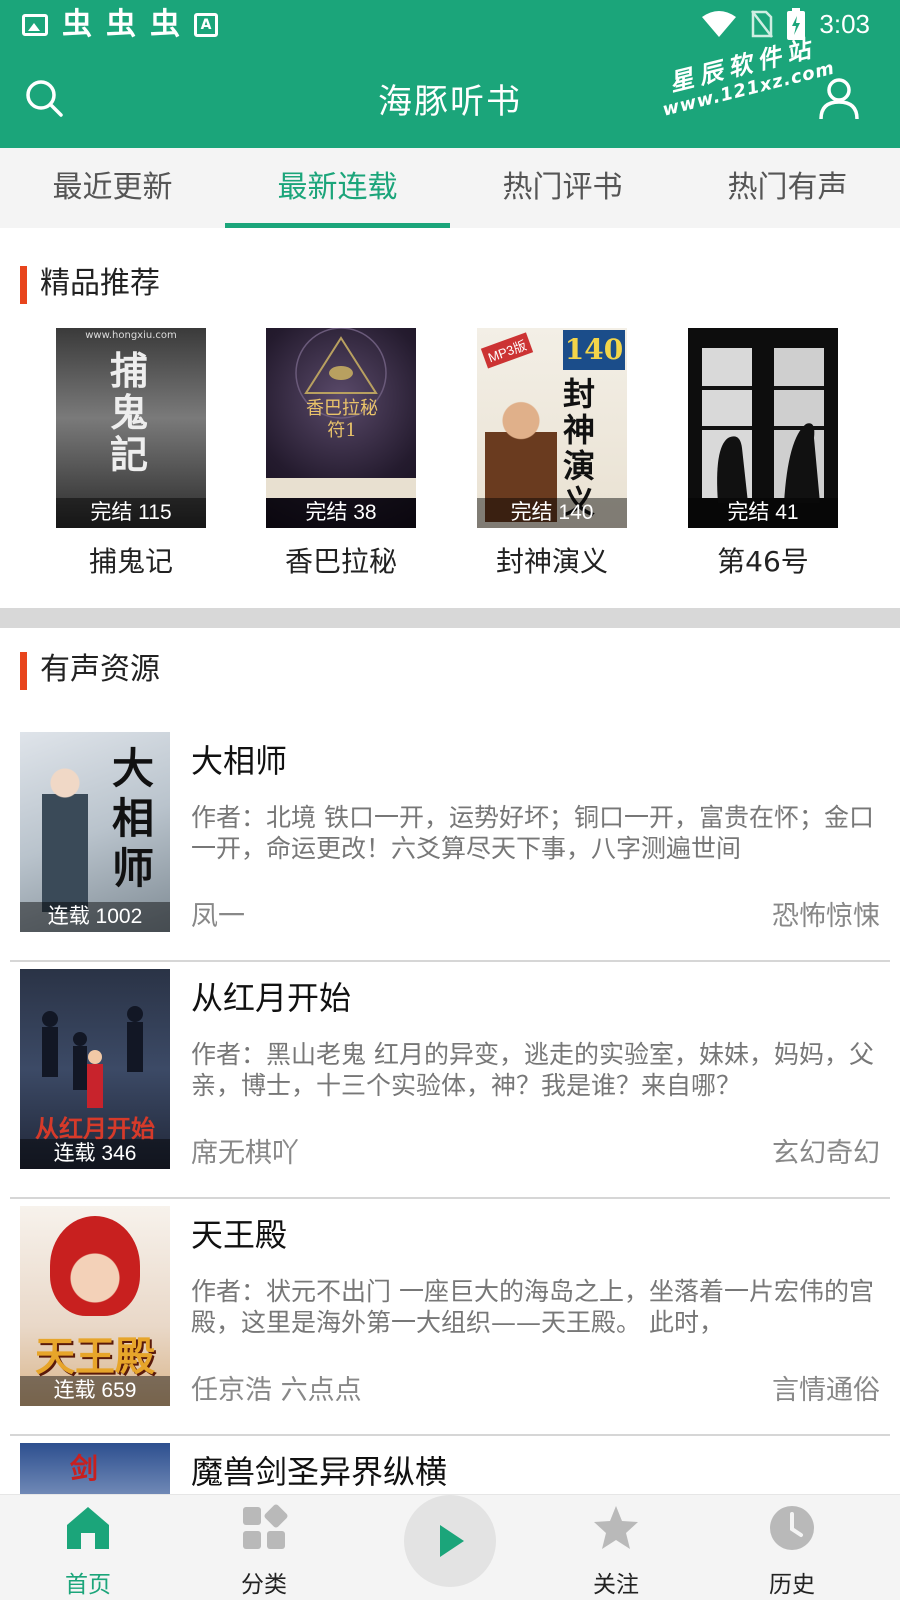  What do you see at coordinates (844, 23) in the screenshot?
I see `status-time: 3:03` at bounding box center [844, 23].